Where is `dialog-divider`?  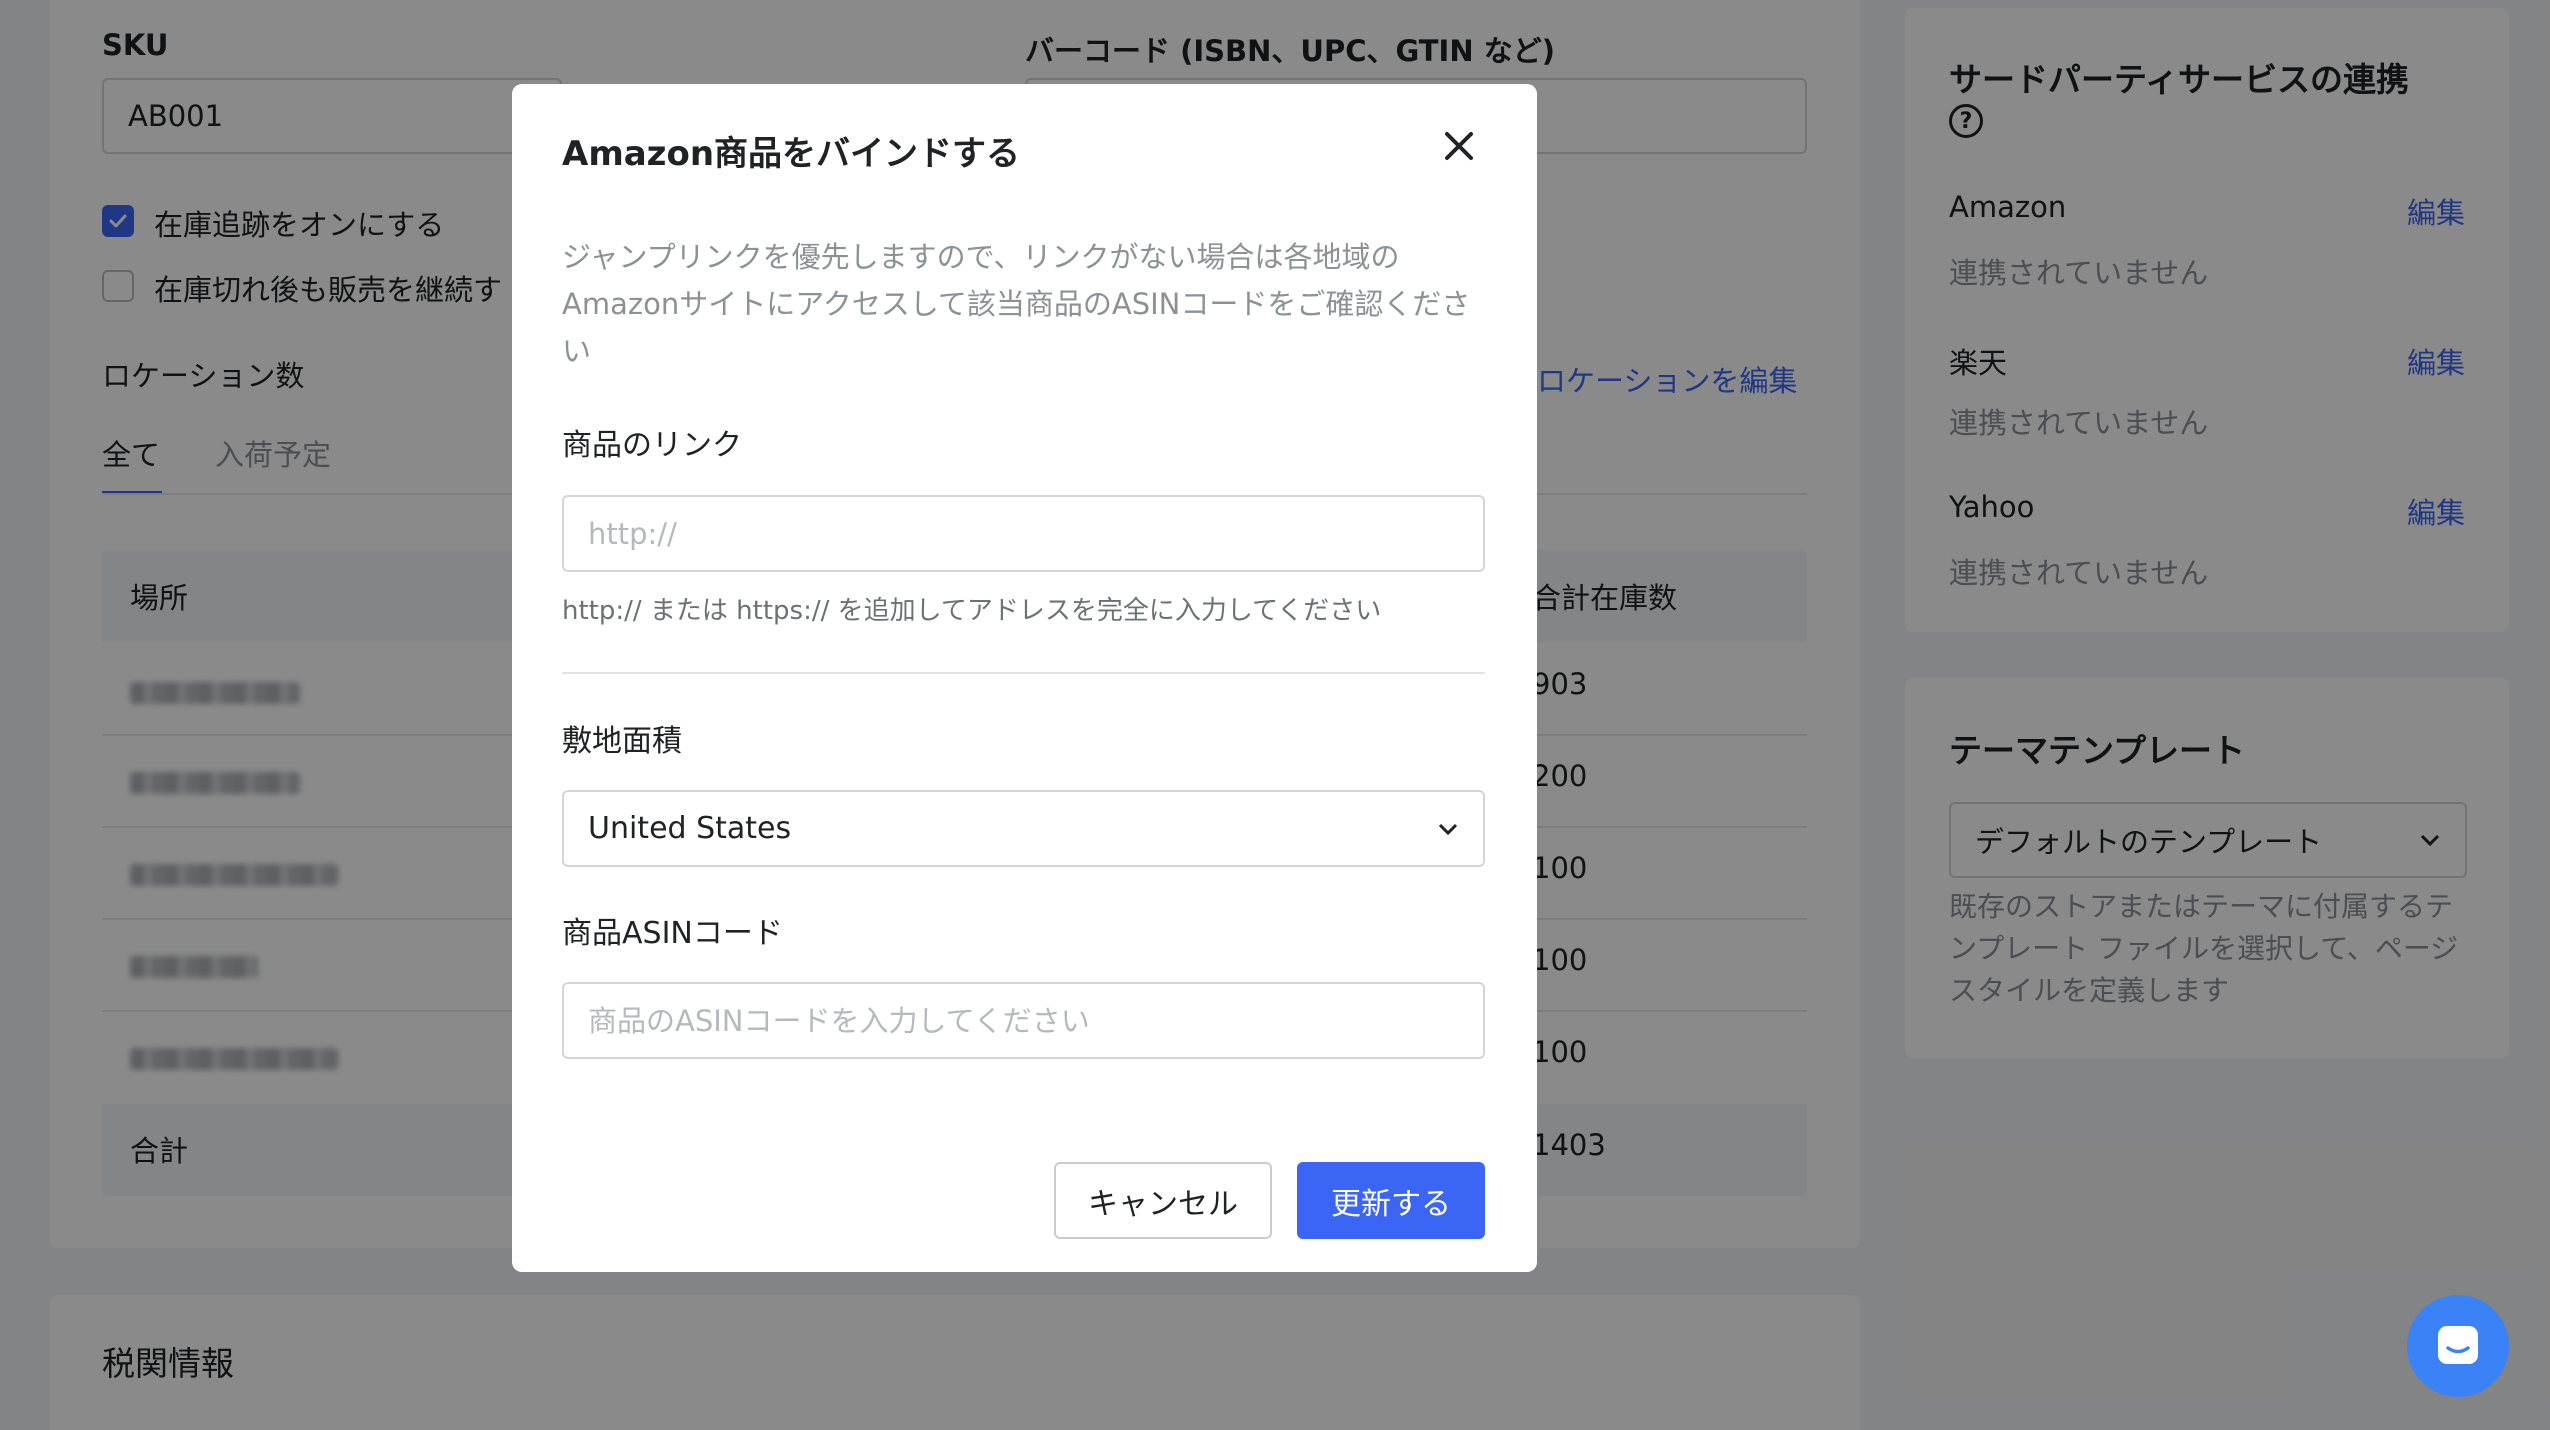 dialog-divider is located at coordinates (1023, 673).